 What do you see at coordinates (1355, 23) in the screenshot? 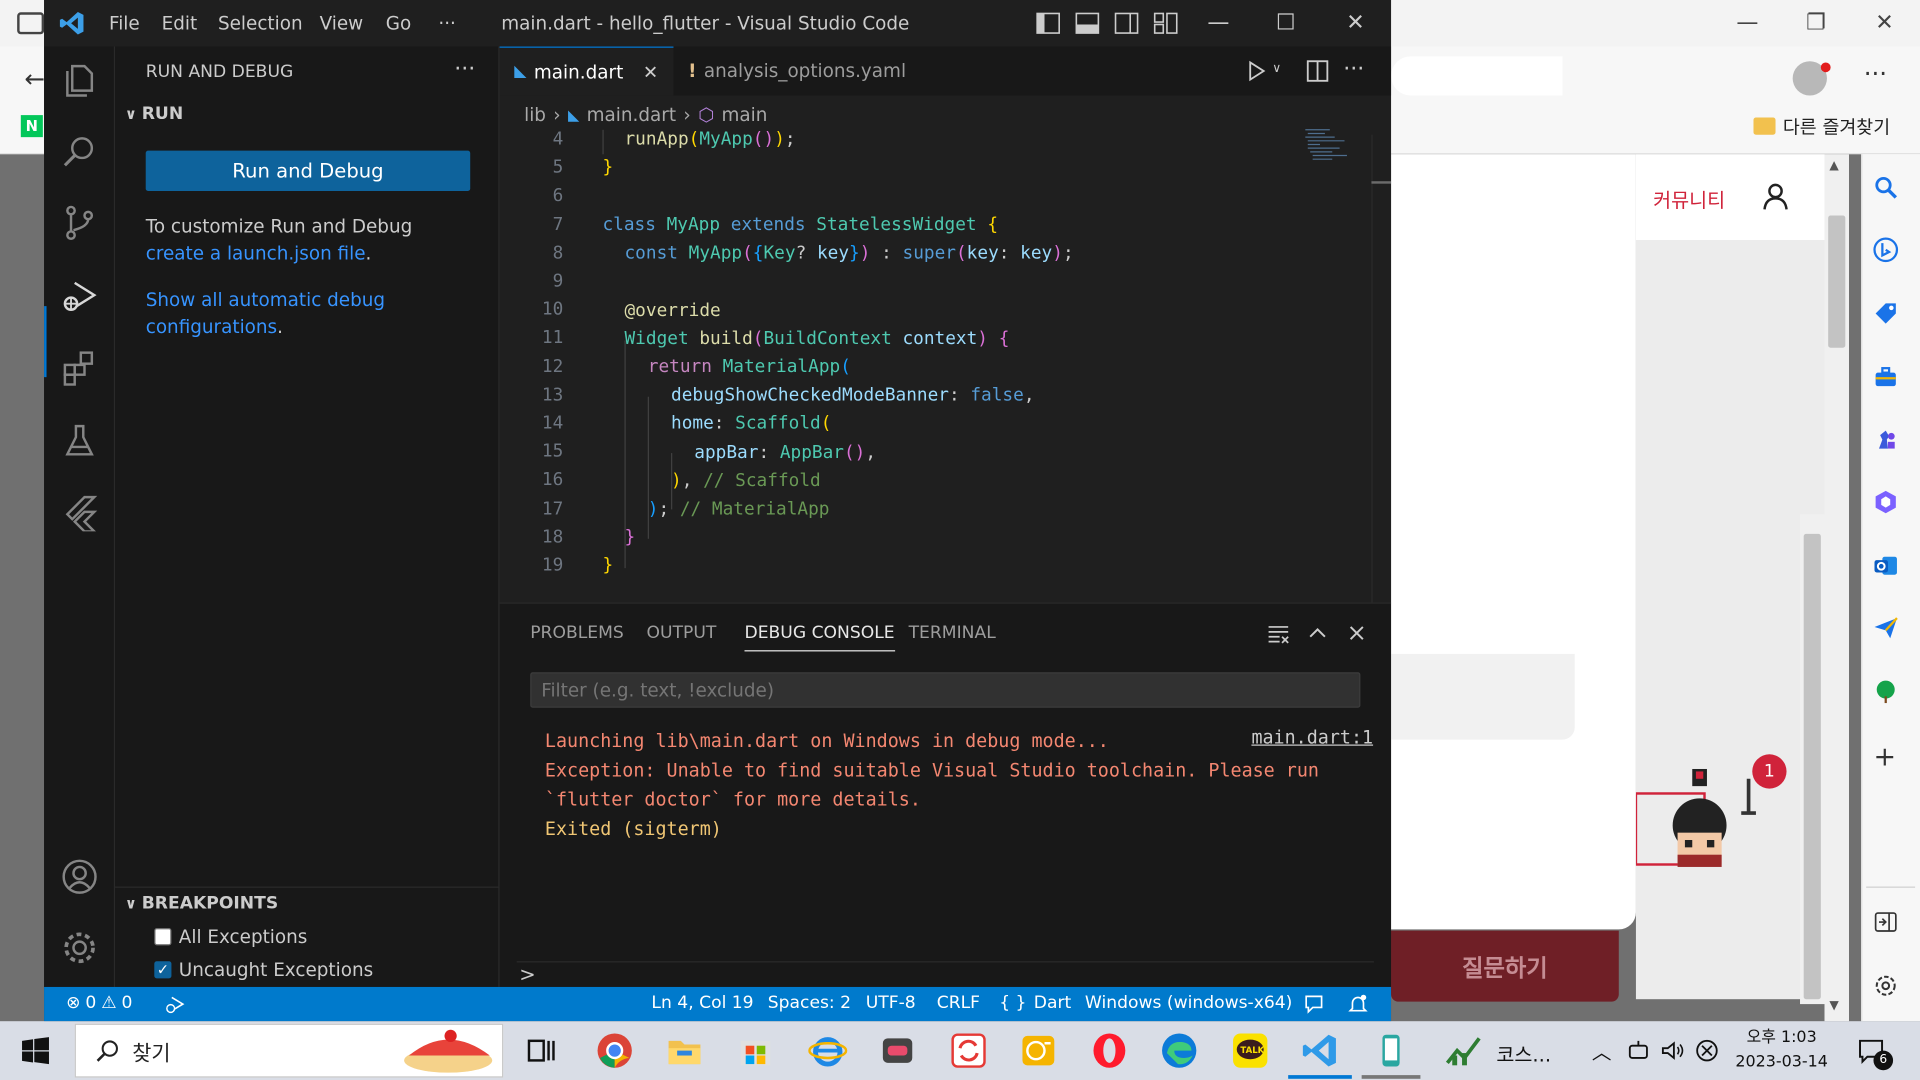
I see `vscode-close-button: ✕` at bounding box center [1355, 23].